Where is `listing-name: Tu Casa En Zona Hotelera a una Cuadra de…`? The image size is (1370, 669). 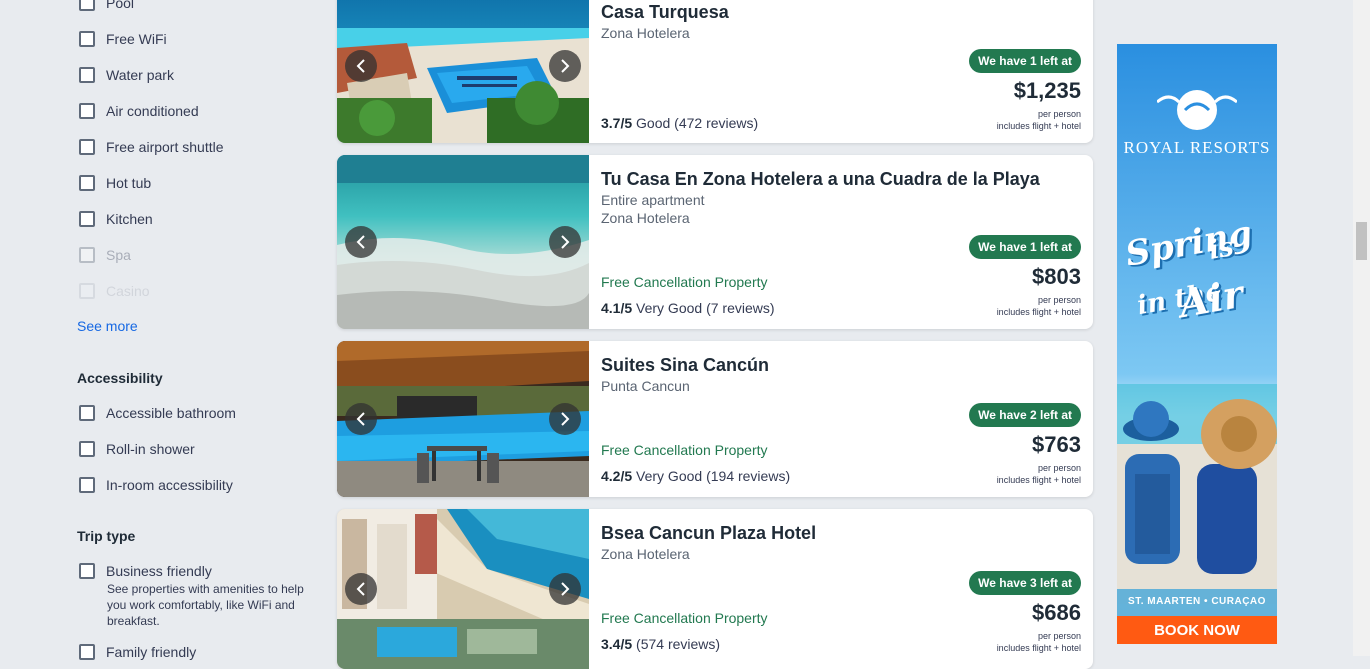
listing-name: Tu Casa En Zona Hotelera a una Cuadra de… is located at coordinates (820, 179).